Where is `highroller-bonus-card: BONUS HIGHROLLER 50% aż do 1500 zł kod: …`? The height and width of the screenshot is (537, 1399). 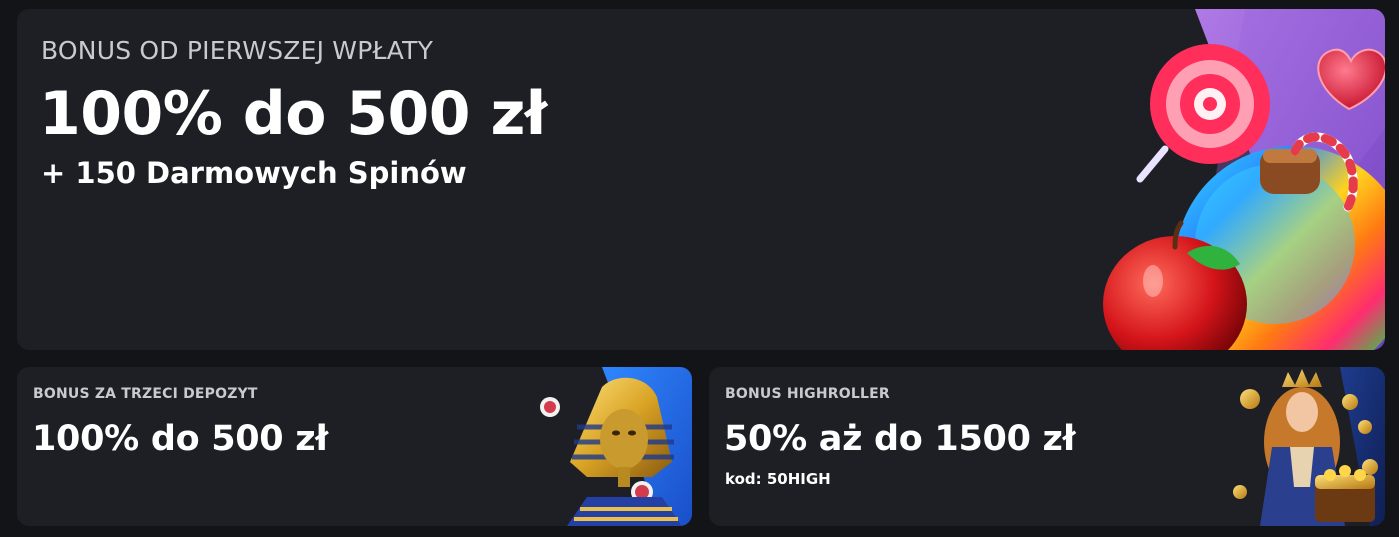
highroller-bonus-card: BONUS HIGHROLLER 50% aż do 1500 zł kod: … is located at coordinates (1047, 446).